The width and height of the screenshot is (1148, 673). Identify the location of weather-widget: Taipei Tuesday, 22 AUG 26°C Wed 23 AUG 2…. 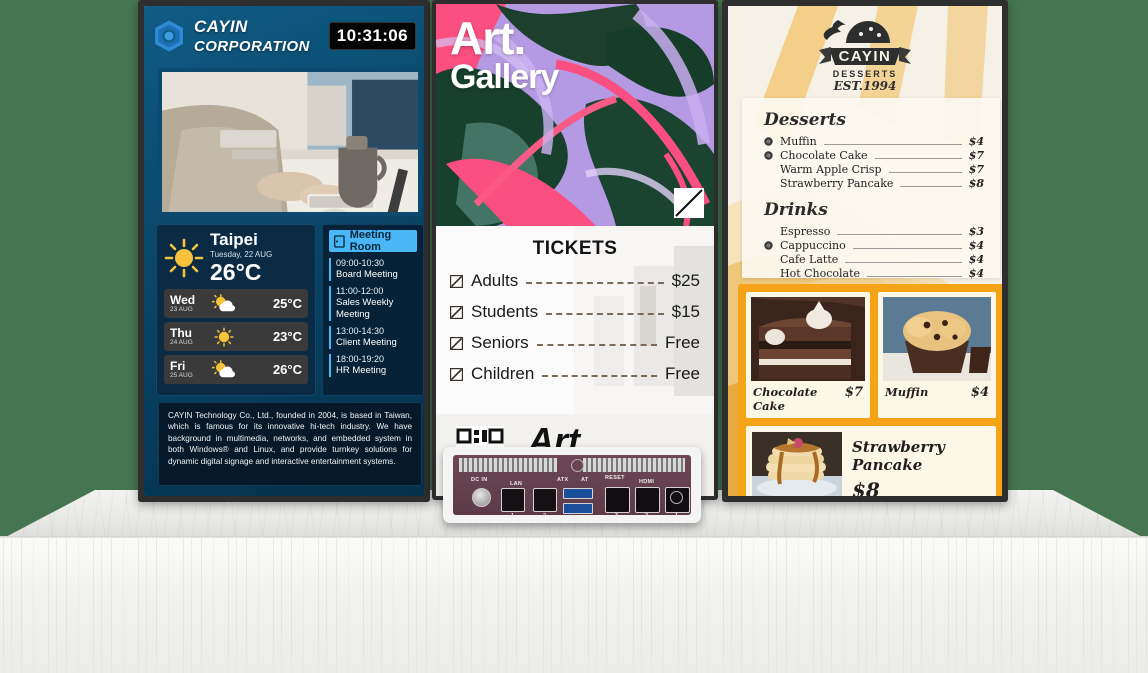
(236, 310).